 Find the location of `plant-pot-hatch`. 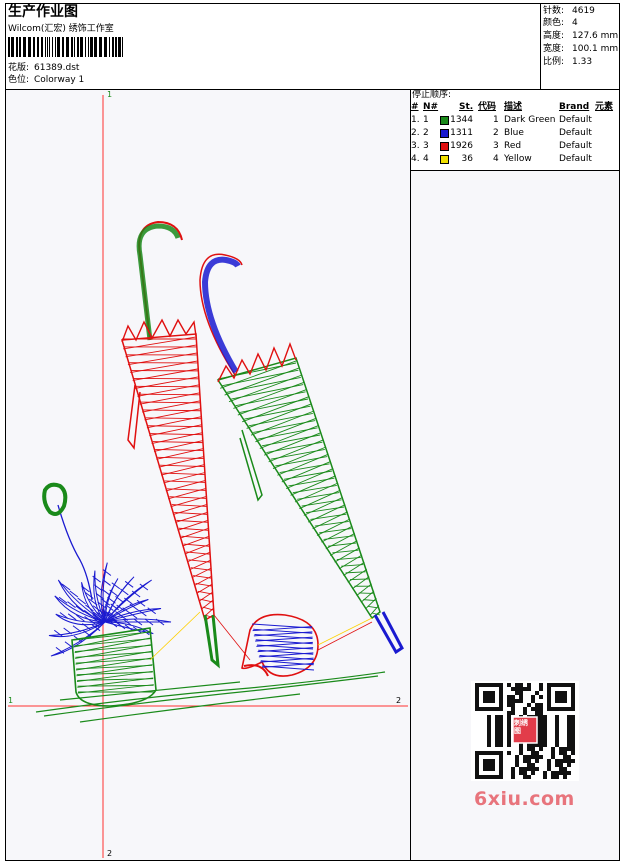

plant-pot-hatch is located at coordinates (113, 662).